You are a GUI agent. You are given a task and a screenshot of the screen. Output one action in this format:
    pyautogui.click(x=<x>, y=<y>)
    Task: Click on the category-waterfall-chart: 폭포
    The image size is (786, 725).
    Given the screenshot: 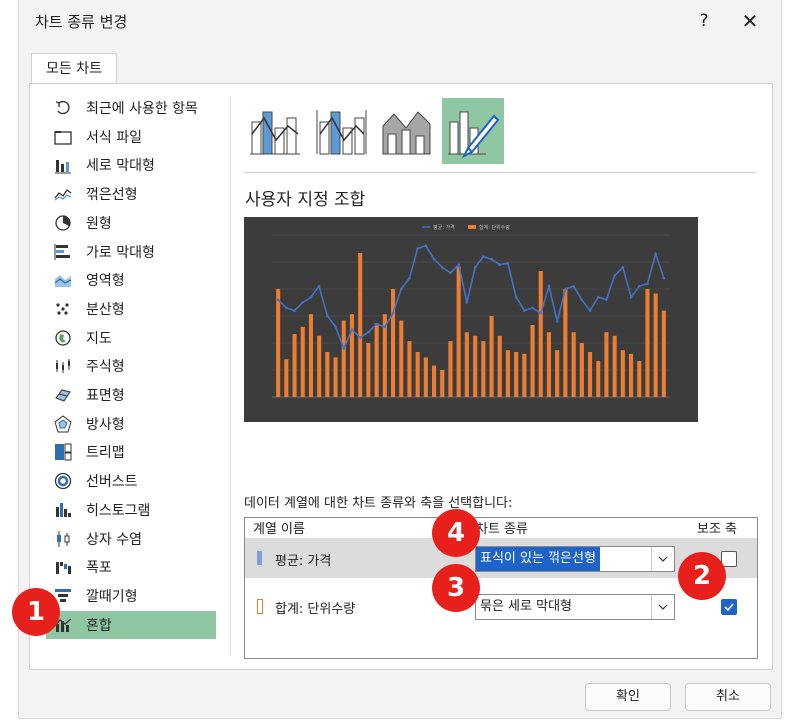 What is the action you would take?
    pyautogui.click(x=131, y=567)
    